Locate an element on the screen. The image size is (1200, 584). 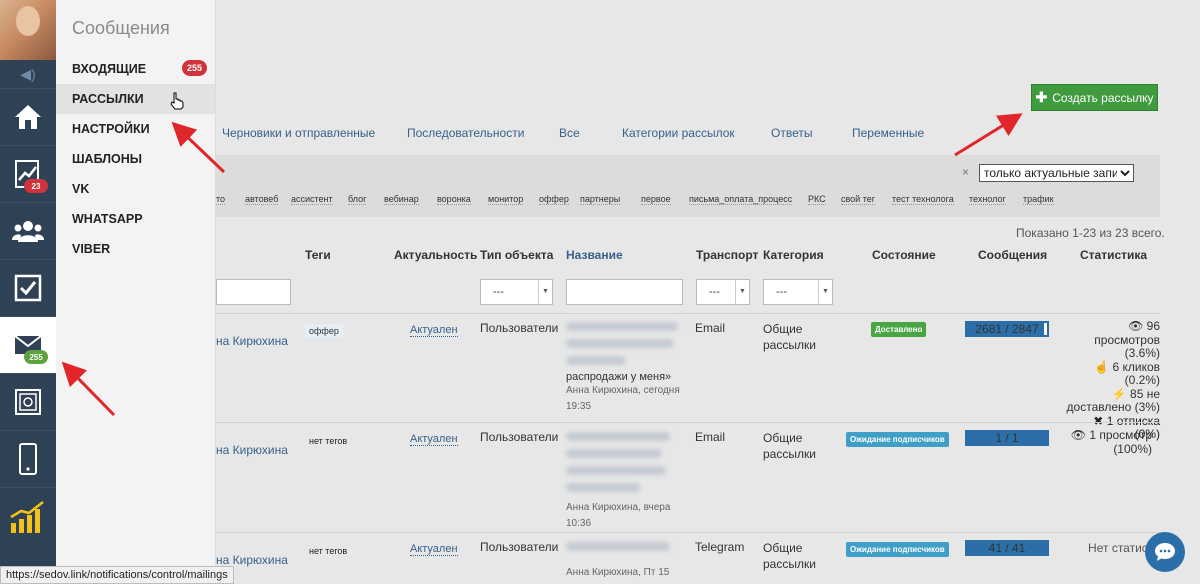
checkbox-icon is located at coordinates (28, 287).